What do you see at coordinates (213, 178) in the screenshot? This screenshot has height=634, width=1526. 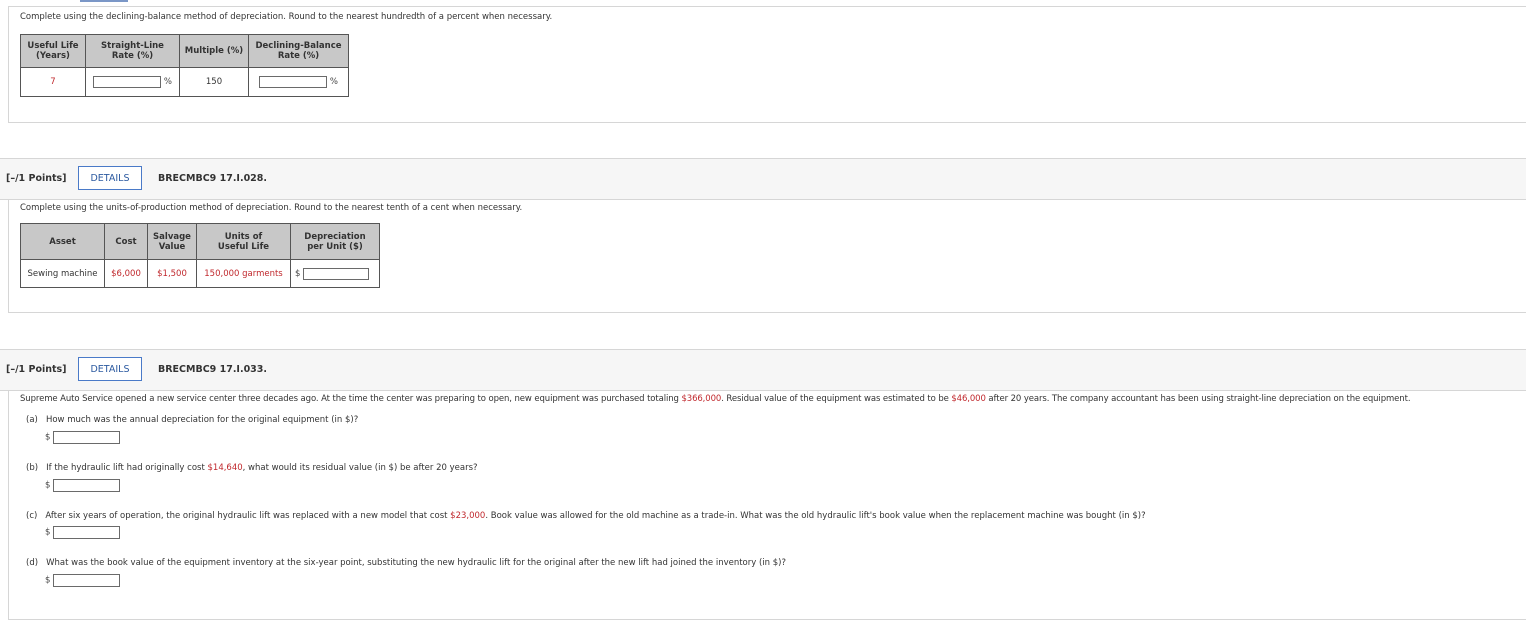 I see `q2-question-id: BRECMBC9 17.I.028.` at bounding box center [213, 178].